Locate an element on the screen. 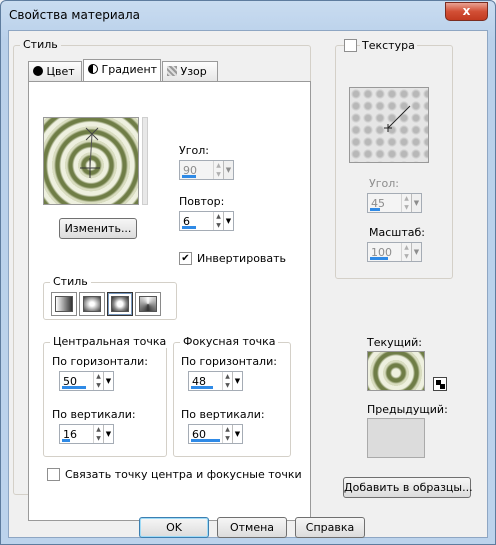  half-circle-icon is located at coordinates (93, 69).